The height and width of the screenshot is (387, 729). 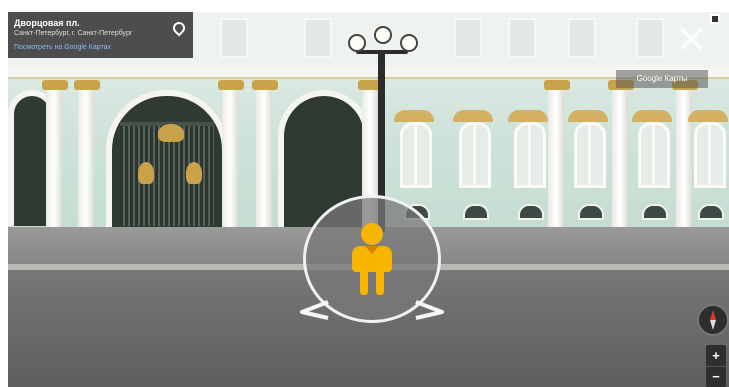 I want to click on zoom-out-button: −, so click(x=716, y=376).